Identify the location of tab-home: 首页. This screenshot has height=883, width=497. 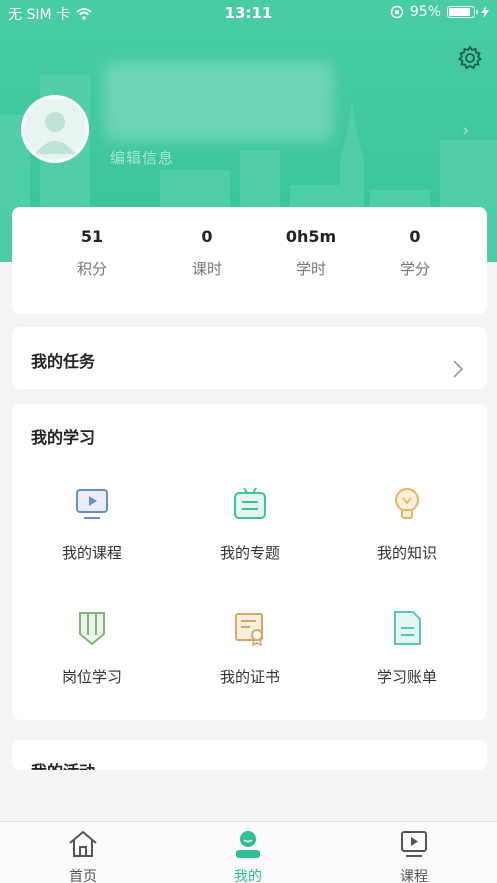
(83, 855).